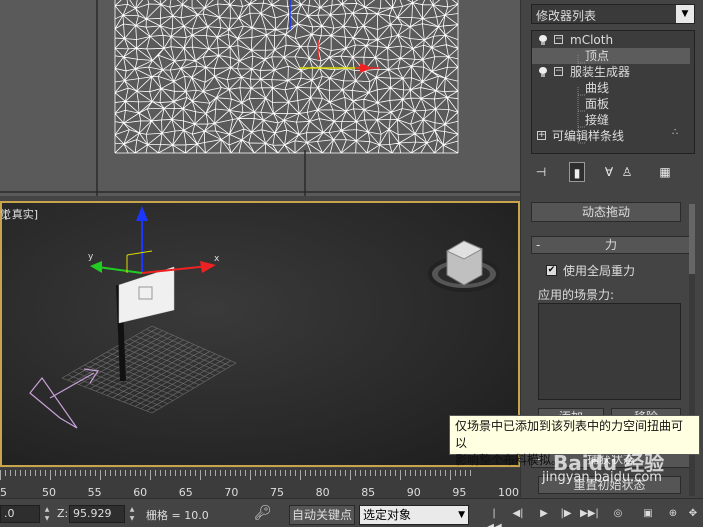  I want to click on stack-item-vertex: 顶点, so click(611, 56).